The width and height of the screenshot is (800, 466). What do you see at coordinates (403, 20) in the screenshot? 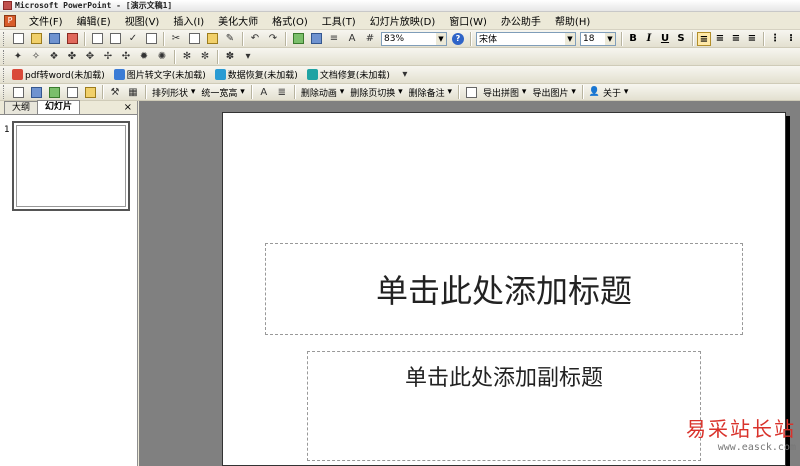
I see `menu-slideshow: 幻灯片放映(D)` at bounding box center [403, 20].